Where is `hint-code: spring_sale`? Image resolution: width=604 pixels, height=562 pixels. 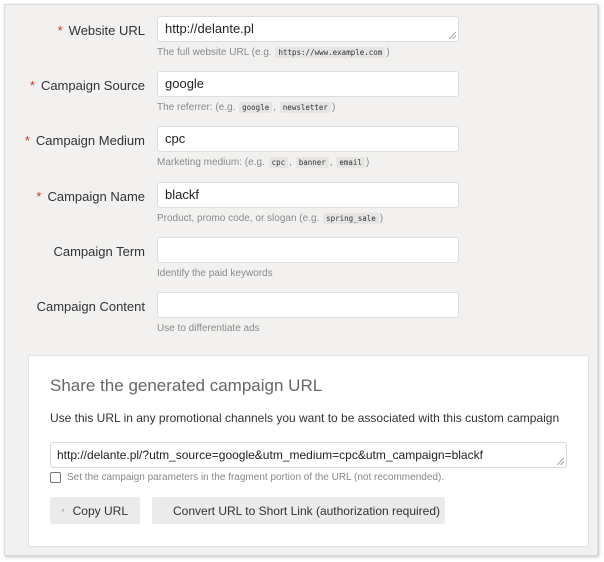 hint-code: spring_sale is located at coordinates (351, 218).